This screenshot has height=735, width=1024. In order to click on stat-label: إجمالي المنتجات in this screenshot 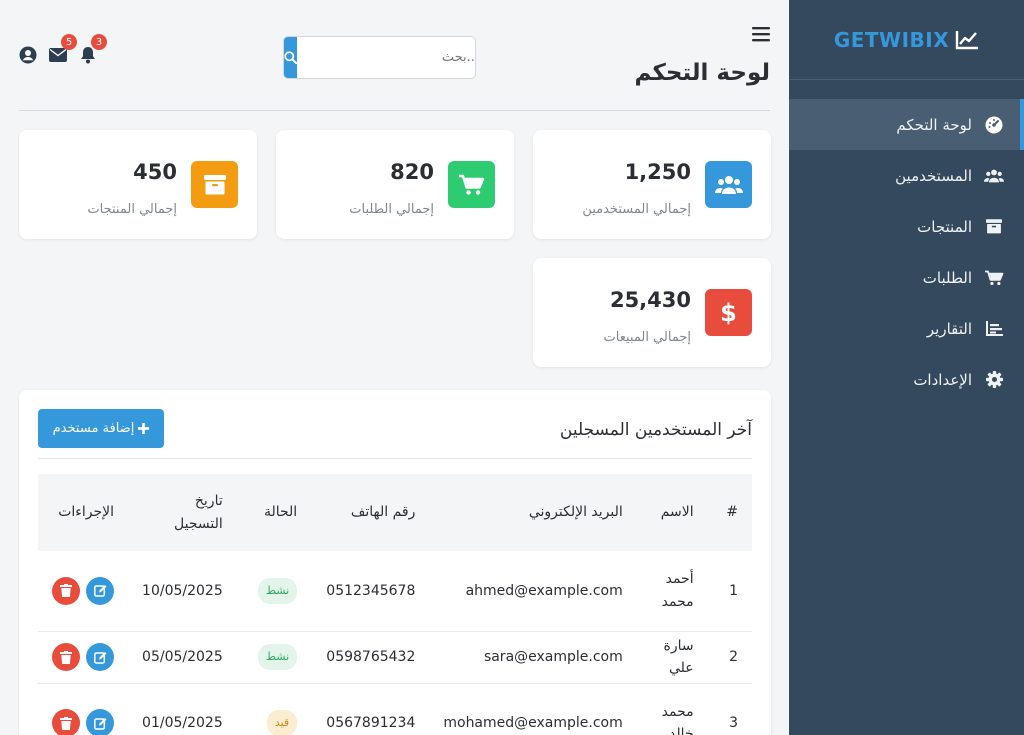, I will do `click(132, 209)`.